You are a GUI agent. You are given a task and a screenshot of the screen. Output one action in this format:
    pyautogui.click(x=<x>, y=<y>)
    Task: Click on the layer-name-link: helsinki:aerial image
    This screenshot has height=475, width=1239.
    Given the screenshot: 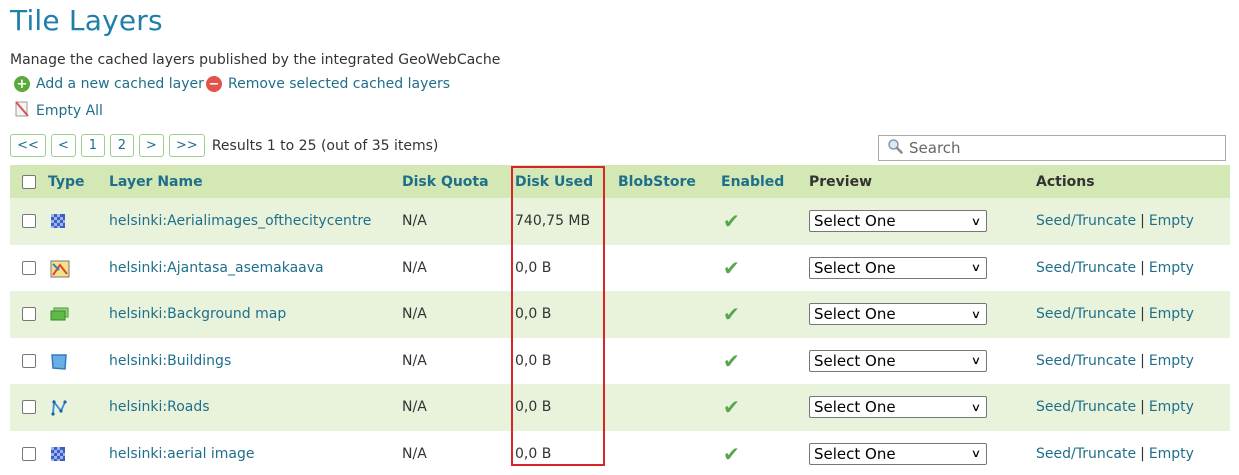 What is the action you would take?
    pyautogui.click(x=182, y=454)
    